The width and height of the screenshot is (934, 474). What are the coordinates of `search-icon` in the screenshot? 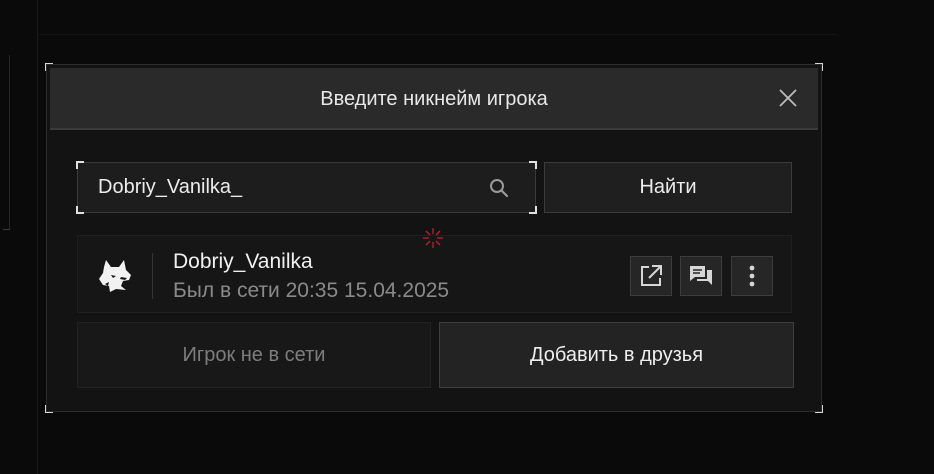 It's located at (499, 188).